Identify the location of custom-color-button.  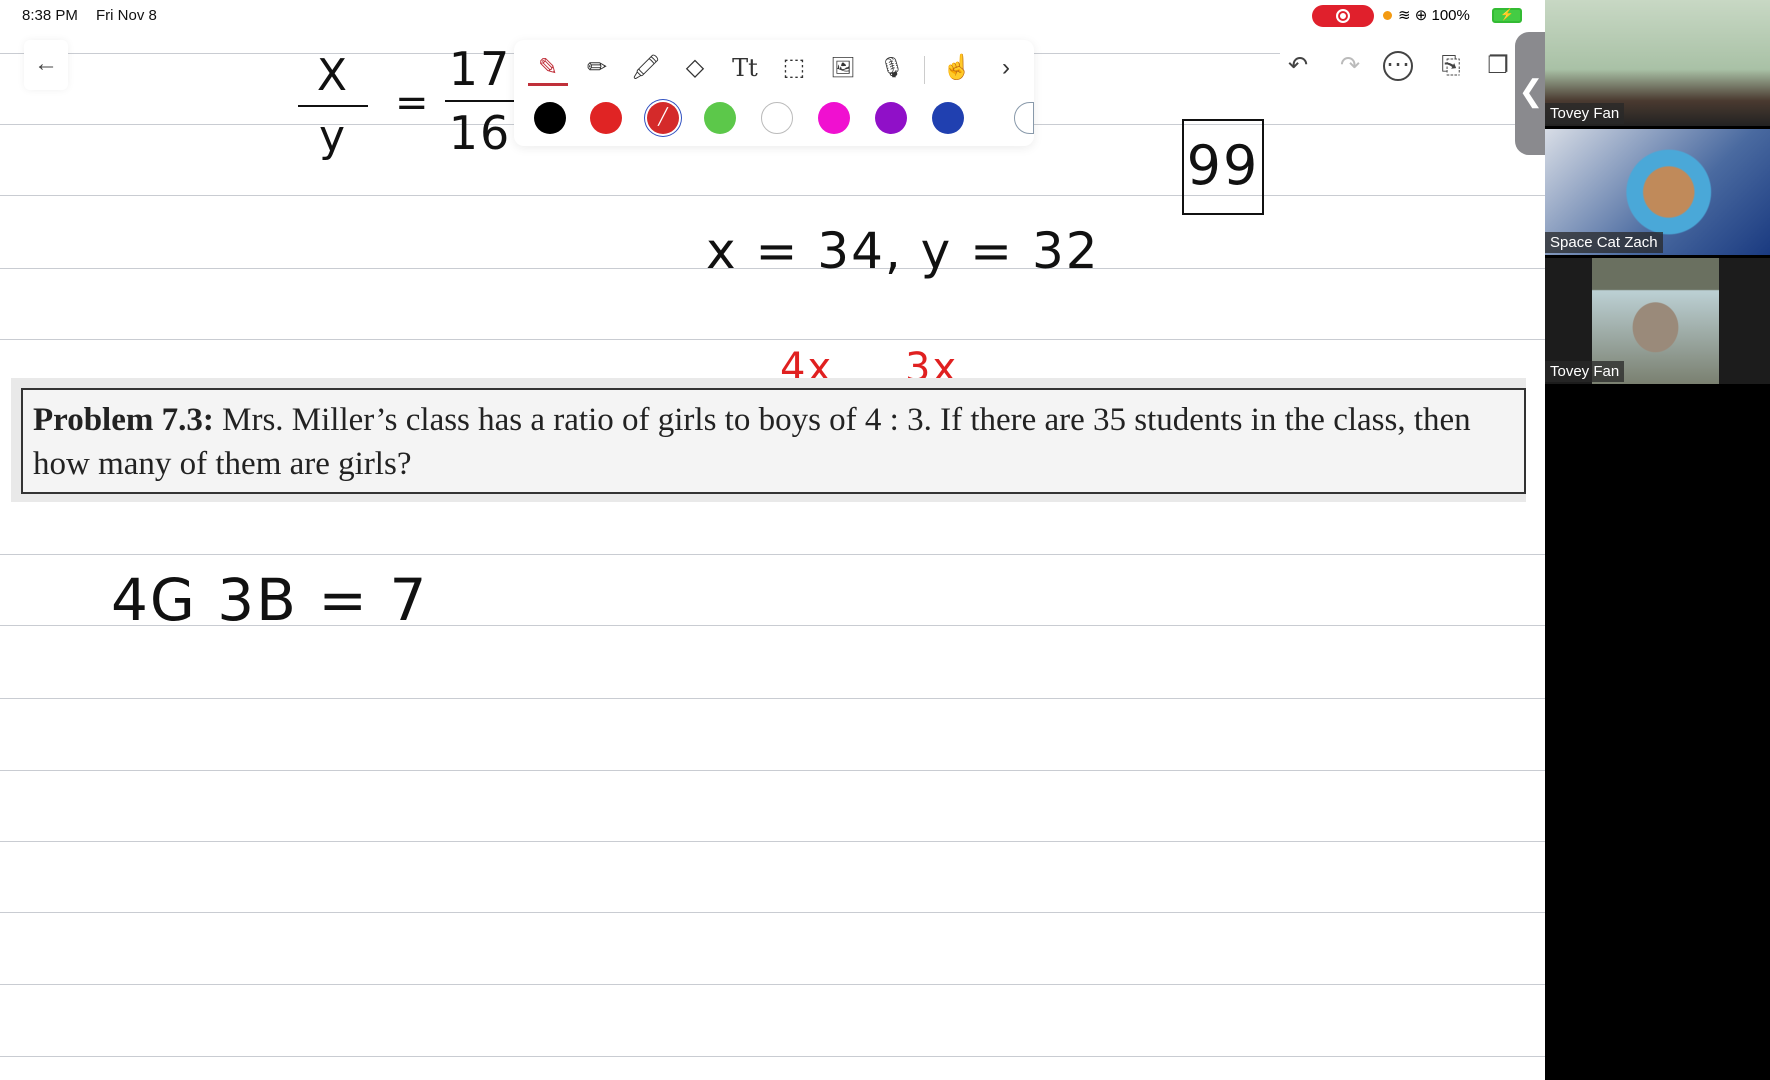
(1024, 118).